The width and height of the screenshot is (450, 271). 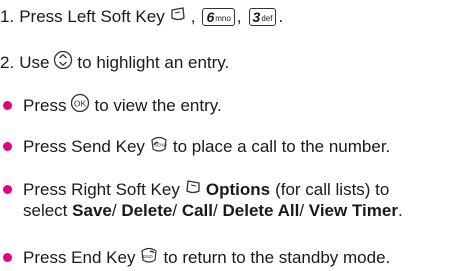 I want to click on bullet-4-text-b: to return to the standby mode., so click(x=277, y=257).